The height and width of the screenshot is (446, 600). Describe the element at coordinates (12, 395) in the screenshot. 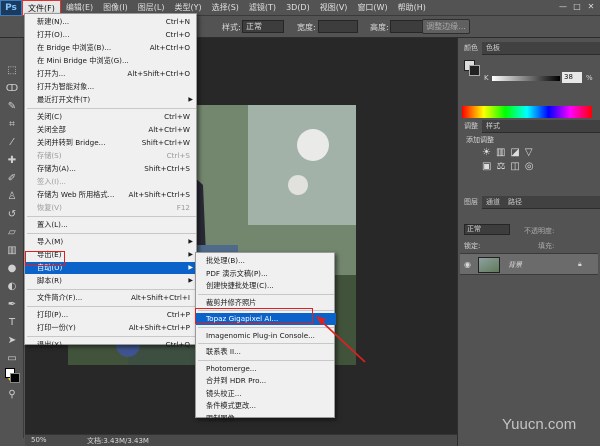

I see `zoom-tool-icon: ⚲` at that location.